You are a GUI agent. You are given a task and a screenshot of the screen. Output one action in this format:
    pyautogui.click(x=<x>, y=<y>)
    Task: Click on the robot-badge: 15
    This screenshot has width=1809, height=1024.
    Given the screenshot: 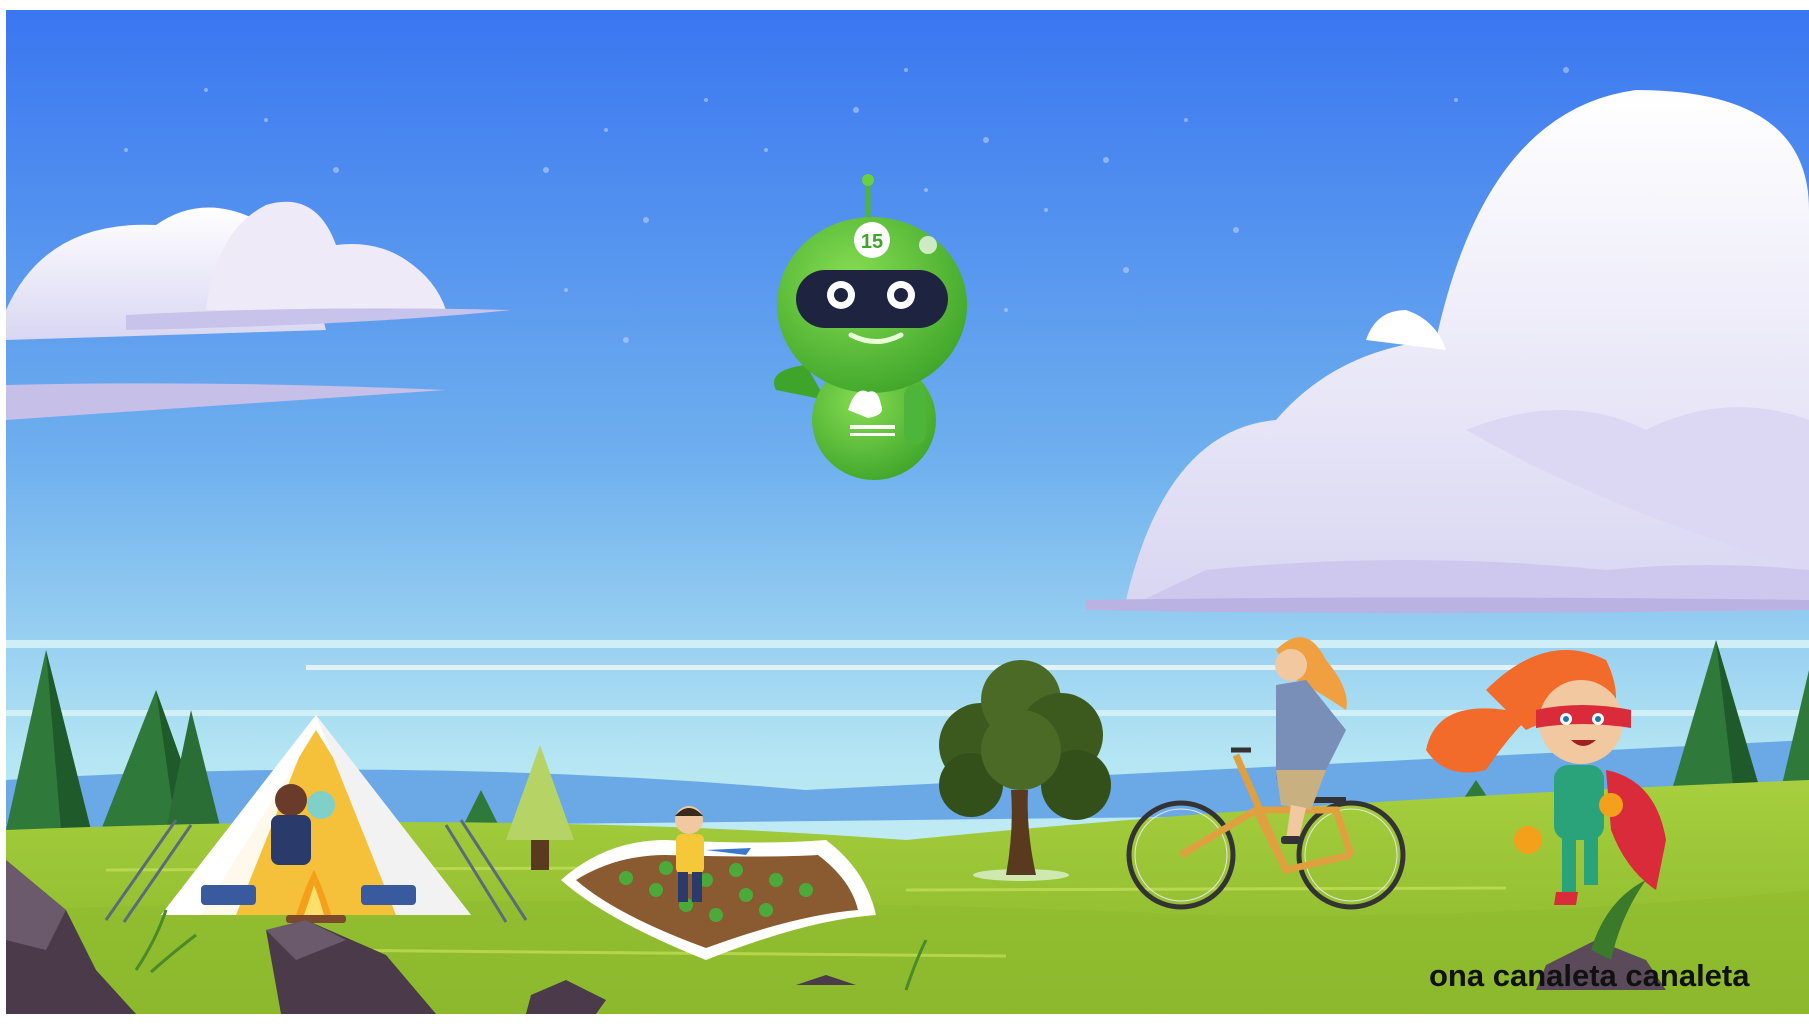 What is the action you would take?
    pyautogui.click(x=872, y=242)
    